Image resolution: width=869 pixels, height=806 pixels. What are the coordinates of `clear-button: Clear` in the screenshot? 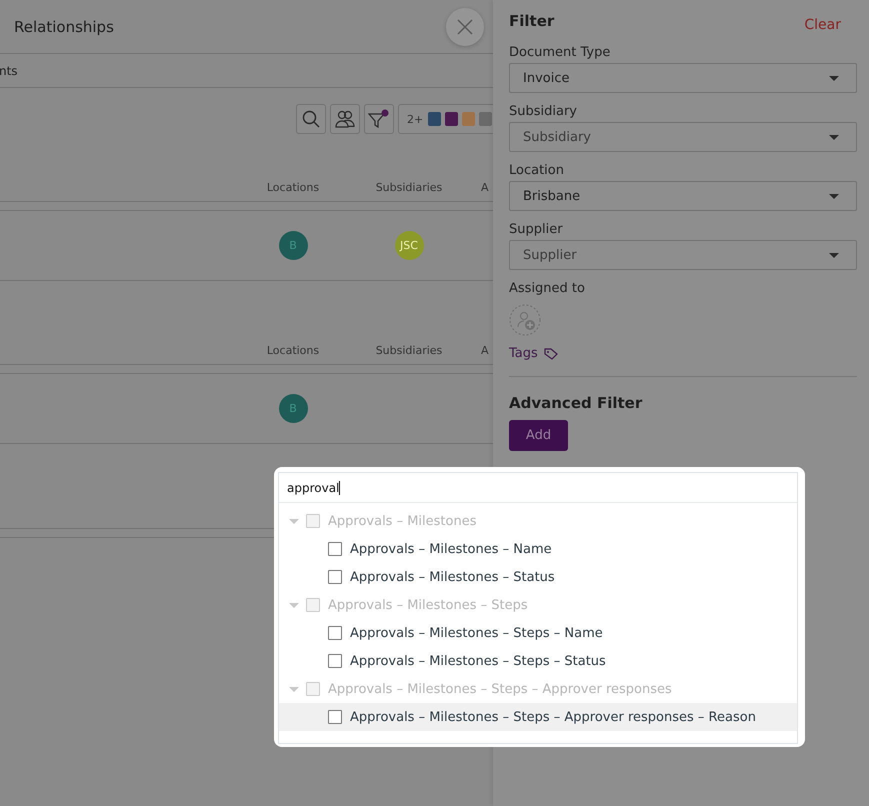 It's located at (830, 25).